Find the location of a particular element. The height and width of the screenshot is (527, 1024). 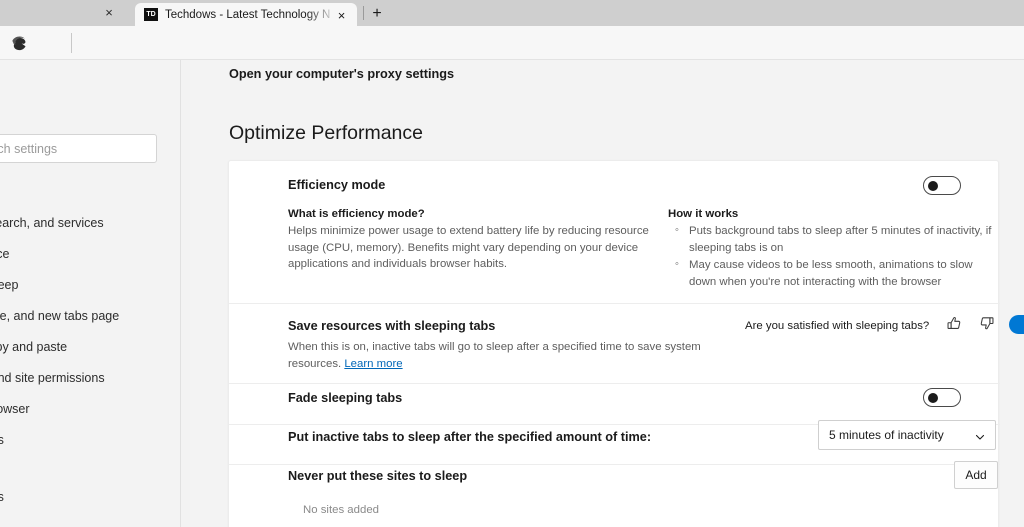

sleeping-tabs-feedback-question: Are you satisfied with sleeping tabs? is located at coordinates (837, 326).